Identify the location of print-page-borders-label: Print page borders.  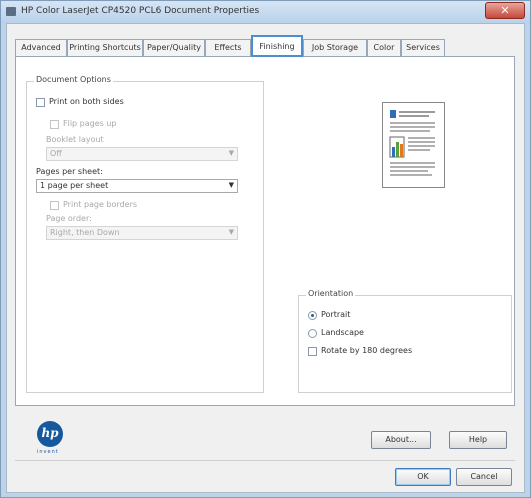
(100, 204).